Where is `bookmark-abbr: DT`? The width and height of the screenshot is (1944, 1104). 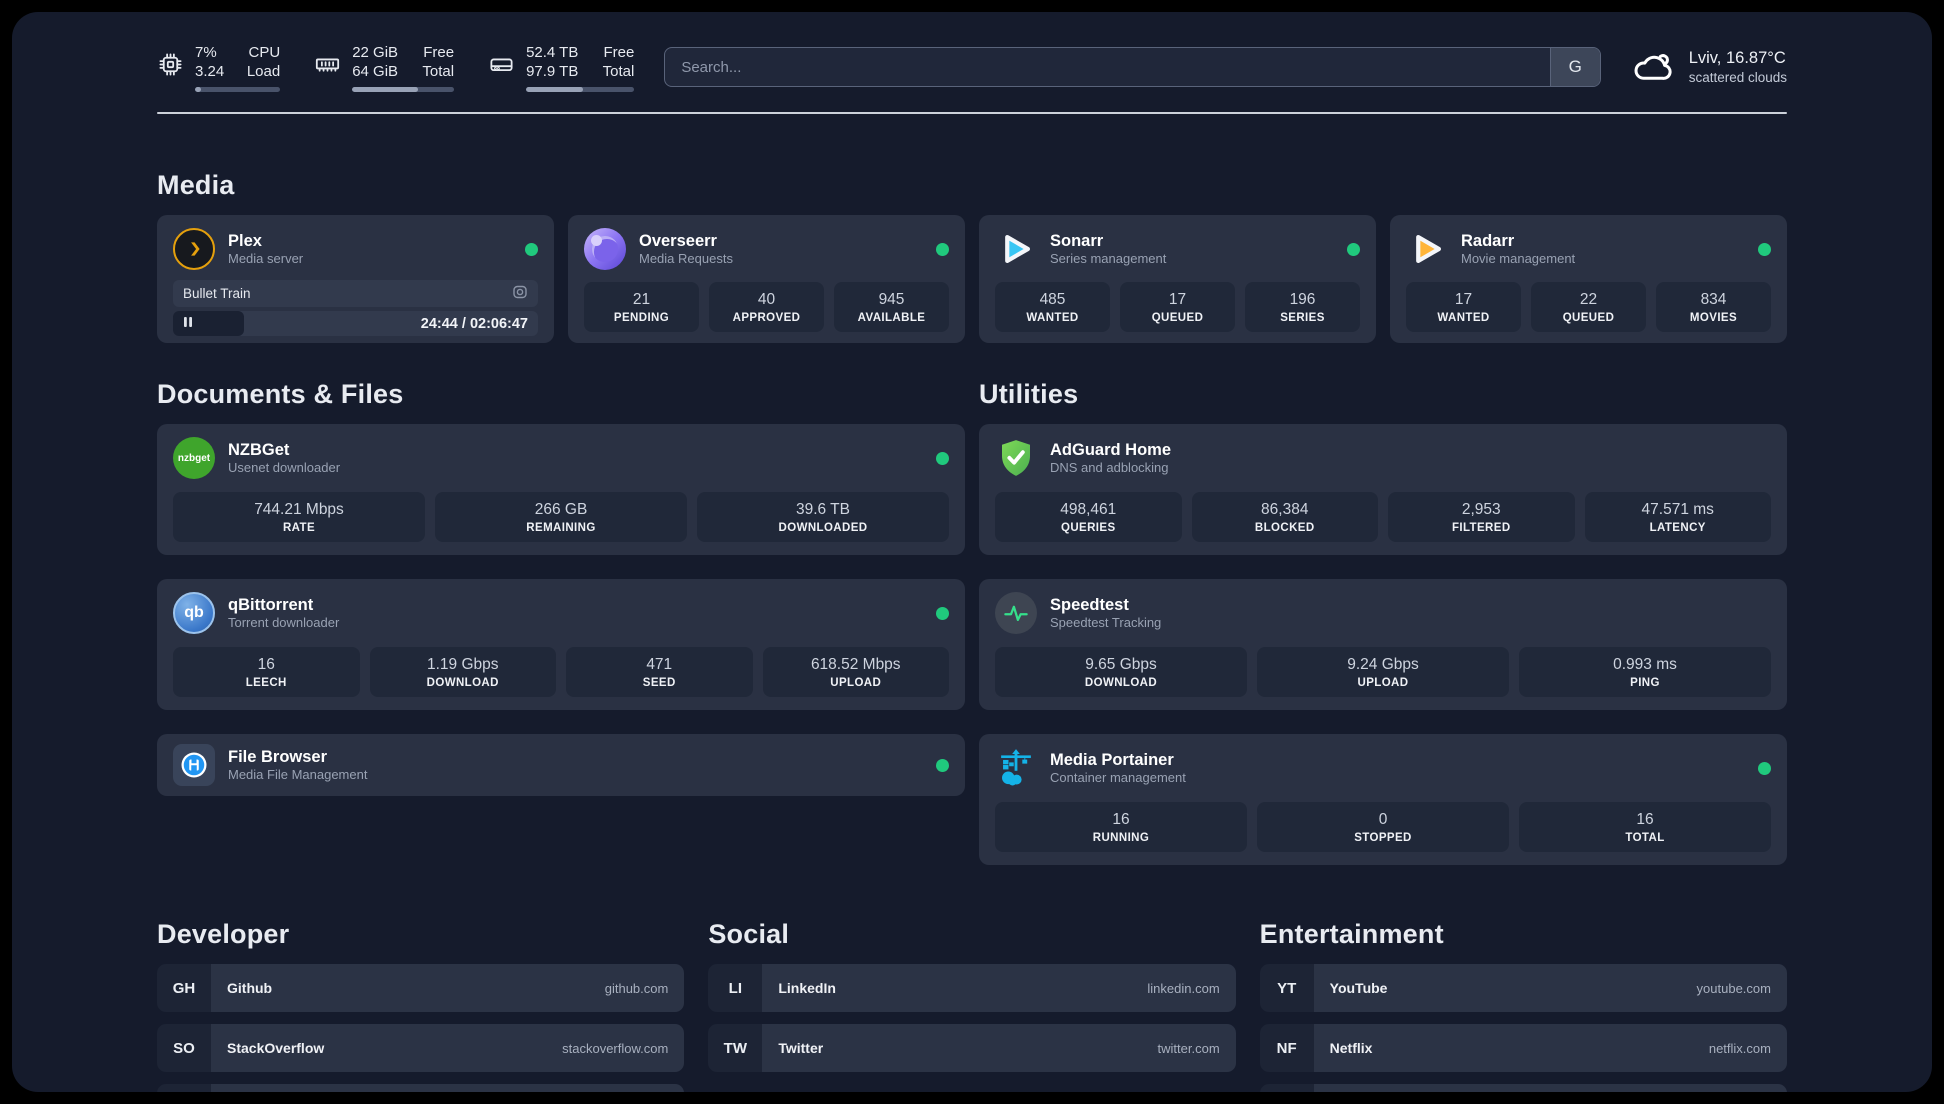 bookmark-abbr: DT is located at coordinates (184, 1088).